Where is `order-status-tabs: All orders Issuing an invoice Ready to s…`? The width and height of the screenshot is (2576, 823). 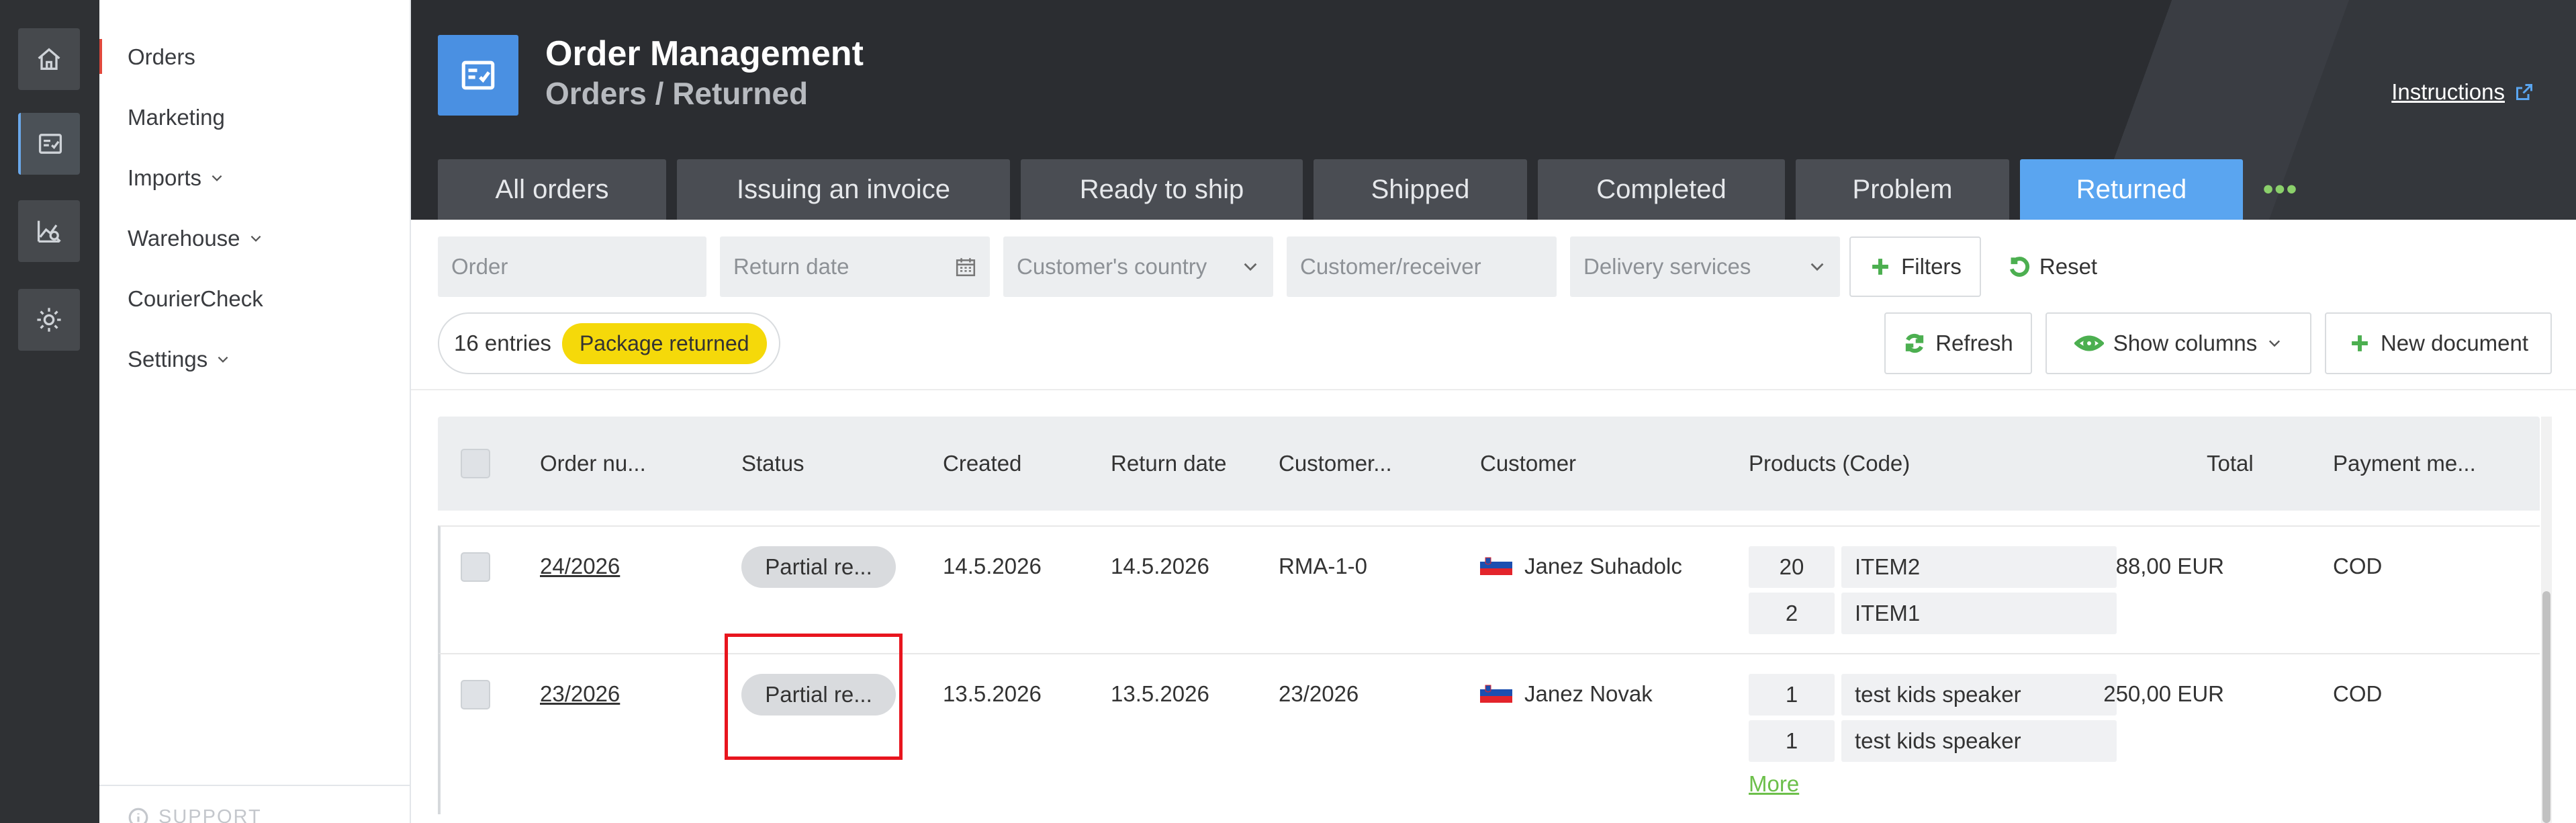
order-status-tabs: All orders Issuing an invoice Ready to s… is located at coordinates (1372, 189).